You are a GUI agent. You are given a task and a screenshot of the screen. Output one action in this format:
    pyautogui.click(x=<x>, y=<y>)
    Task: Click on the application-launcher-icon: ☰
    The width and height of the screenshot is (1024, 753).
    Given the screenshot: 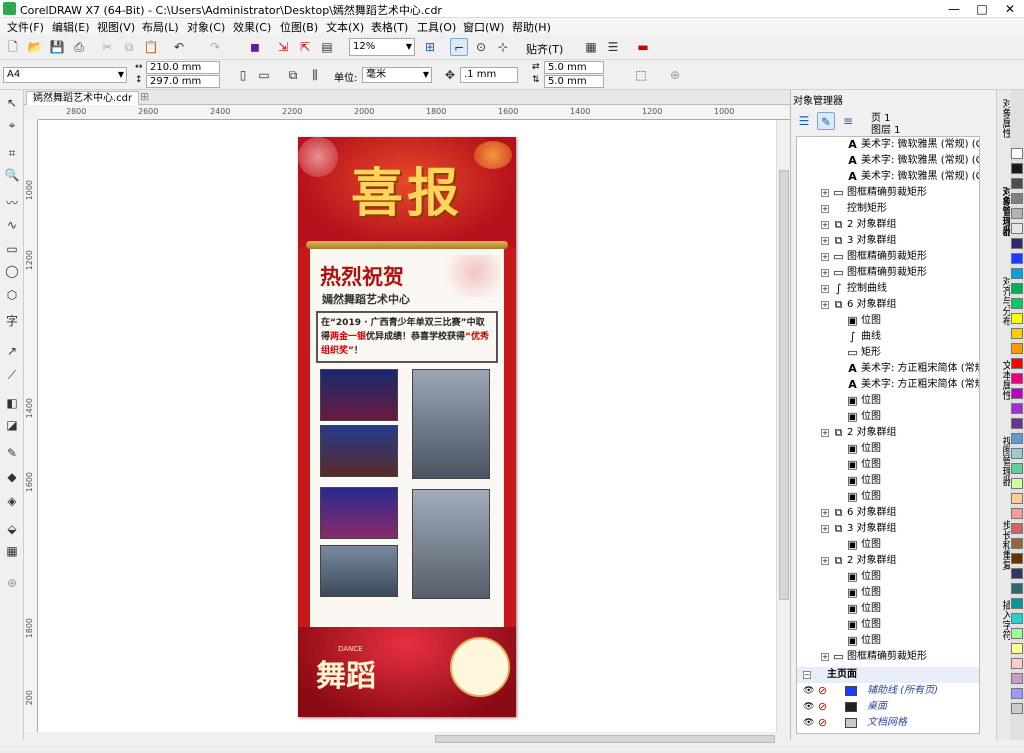 What is the action you would take?
    pyautogui.click(x=613, y=47)
    